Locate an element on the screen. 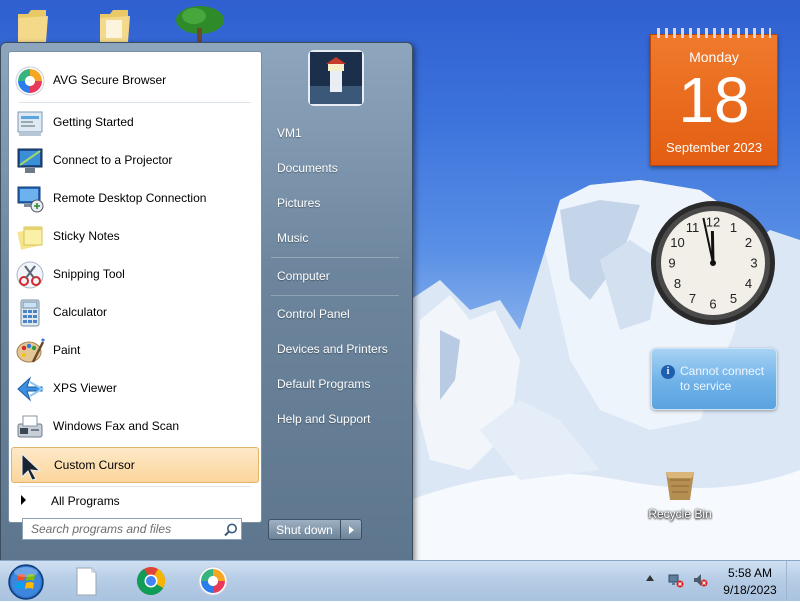 The width and height of the screenshot is (800, 602). taskbar-notepad is located at coordinates (86, 581).